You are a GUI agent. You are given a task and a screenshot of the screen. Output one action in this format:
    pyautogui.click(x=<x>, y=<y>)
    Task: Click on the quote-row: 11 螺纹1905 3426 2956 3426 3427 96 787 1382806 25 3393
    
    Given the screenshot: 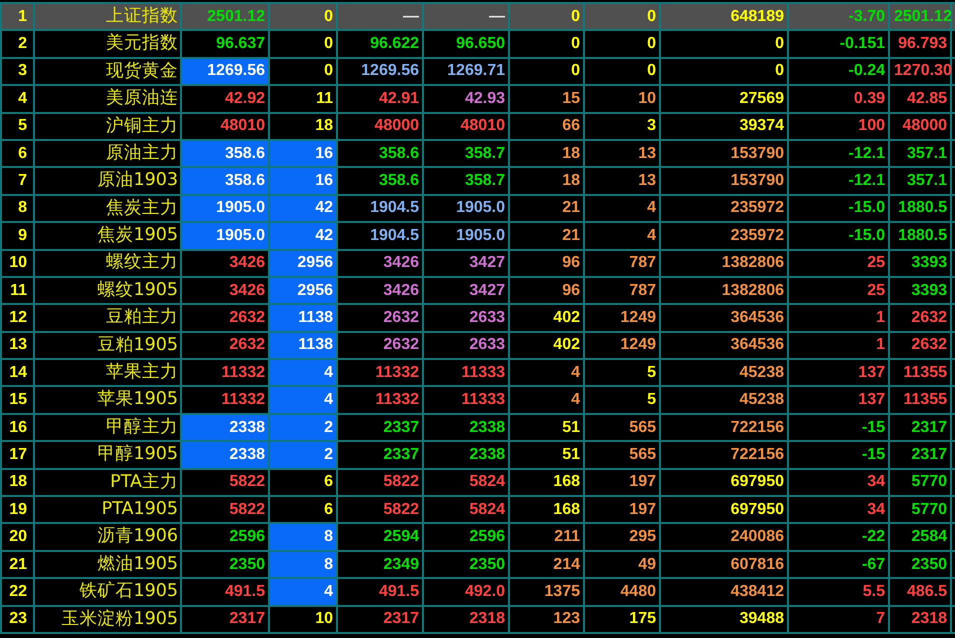 What is the action you would take?
    pyautogui.click(x=478, y=290)
    